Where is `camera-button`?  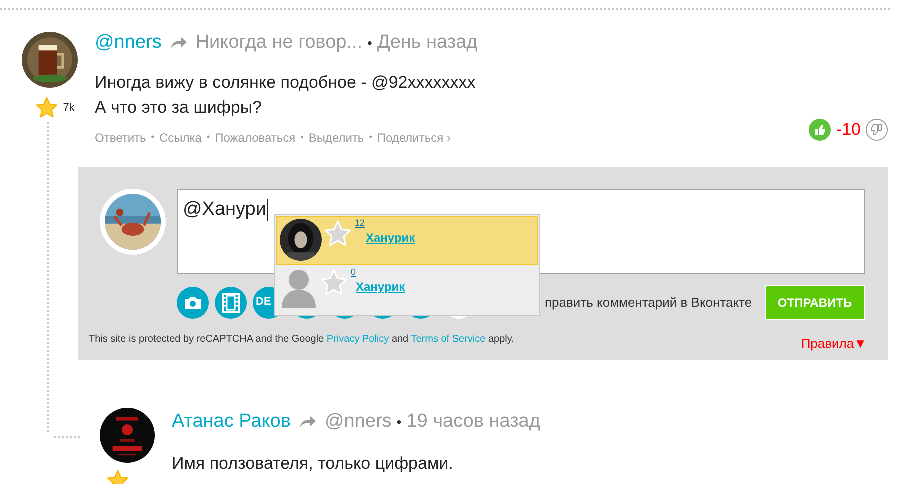 camera-button is located at coordinates (193, 302).